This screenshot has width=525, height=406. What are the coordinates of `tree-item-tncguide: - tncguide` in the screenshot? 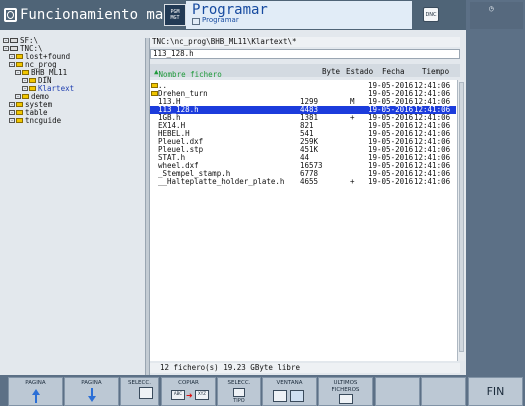 It's located at (35, 120).